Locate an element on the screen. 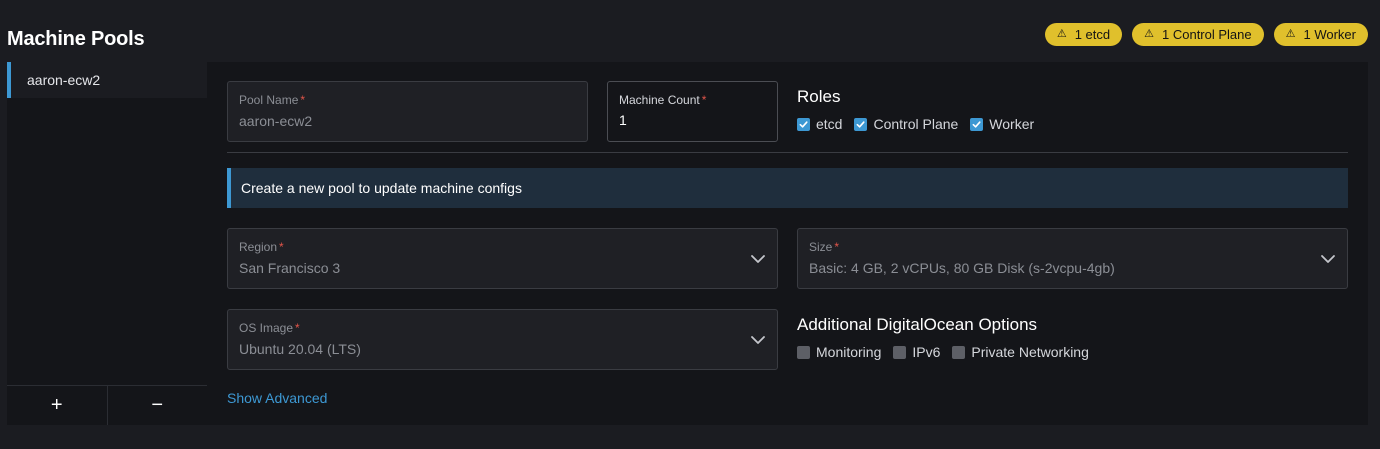 This screenshot has width=1380, height=449. badge-label: 1 etcd is located at coordinates (1092, 34).